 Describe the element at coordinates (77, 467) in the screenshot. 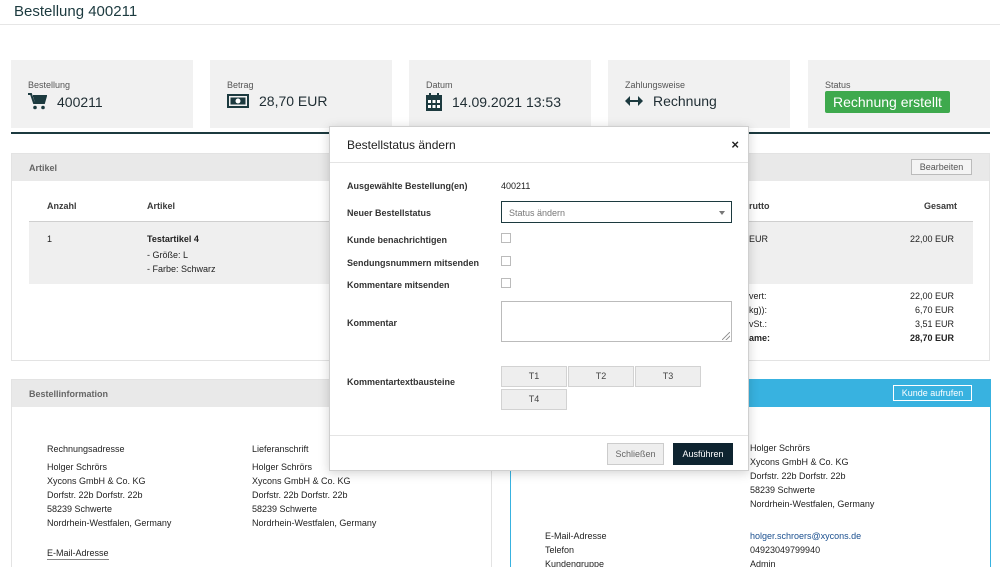

I see `billing-address-line: Holger Schrörs` at that location.